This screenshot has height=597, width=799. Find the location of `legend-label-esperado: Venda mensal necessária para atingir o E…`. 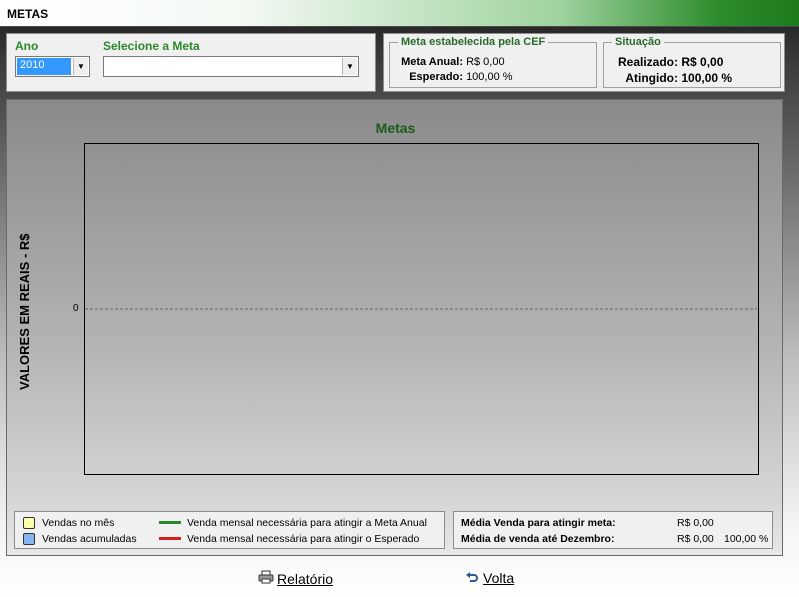

legend-label-esperado: Venda mensal necessária para atingir o E… is located at coordinates (303, 539).